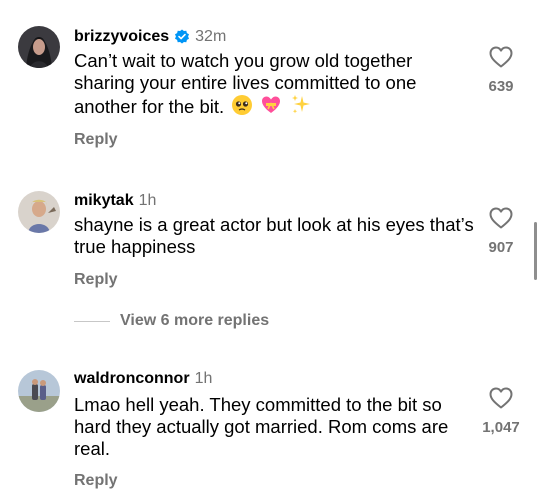 The height and width of the screenshot is (497, 540). I want to click on view-more-replies-button: View 6 more replies, so click(171, 321).